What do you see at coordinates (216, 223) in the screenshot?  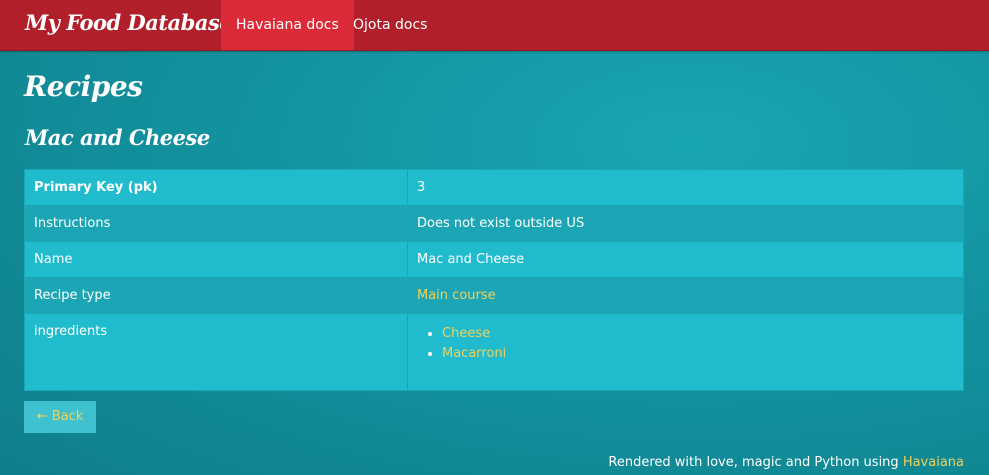 I see `table-key-cell: Instructions` at bounding box center [216, 223].